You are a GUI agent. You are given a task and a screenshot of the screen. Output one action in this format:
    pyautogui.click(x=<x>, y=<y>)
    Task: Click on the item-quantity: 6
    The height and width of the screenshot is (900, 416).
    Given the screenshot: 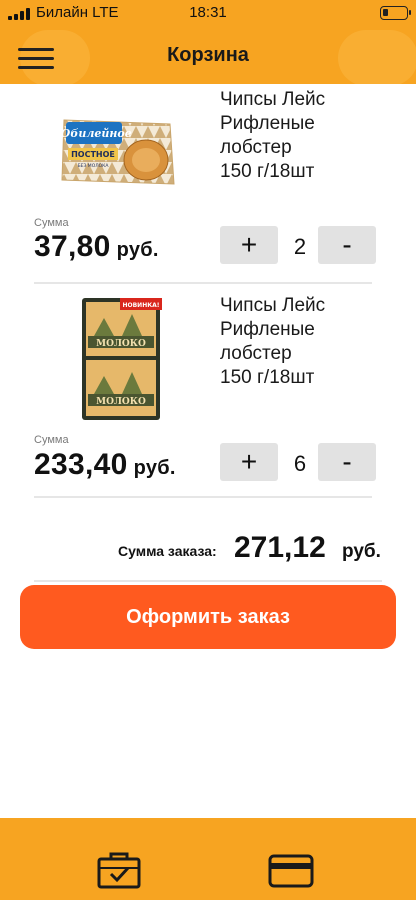 What is the action you would take?
    pyautogui.click(x=300, y=463)
    